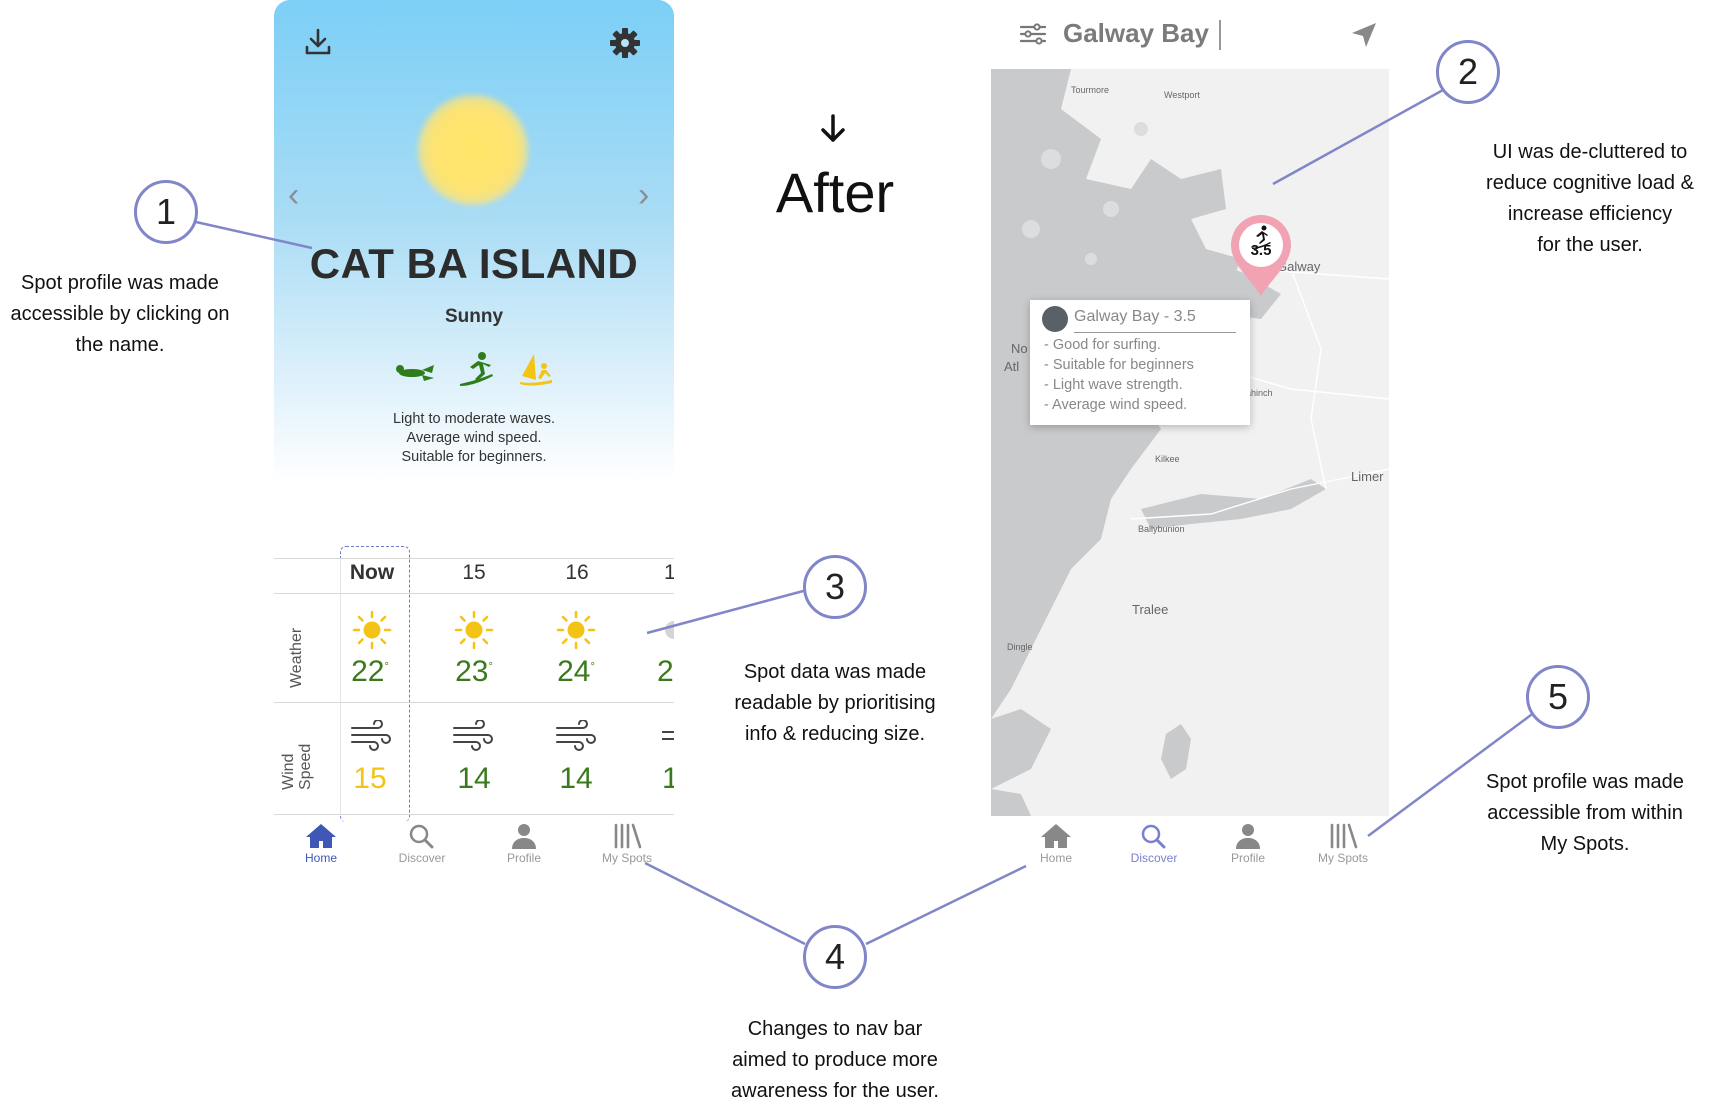  I want to click on annotation-line: increase efficiency, so click(1590, 214).